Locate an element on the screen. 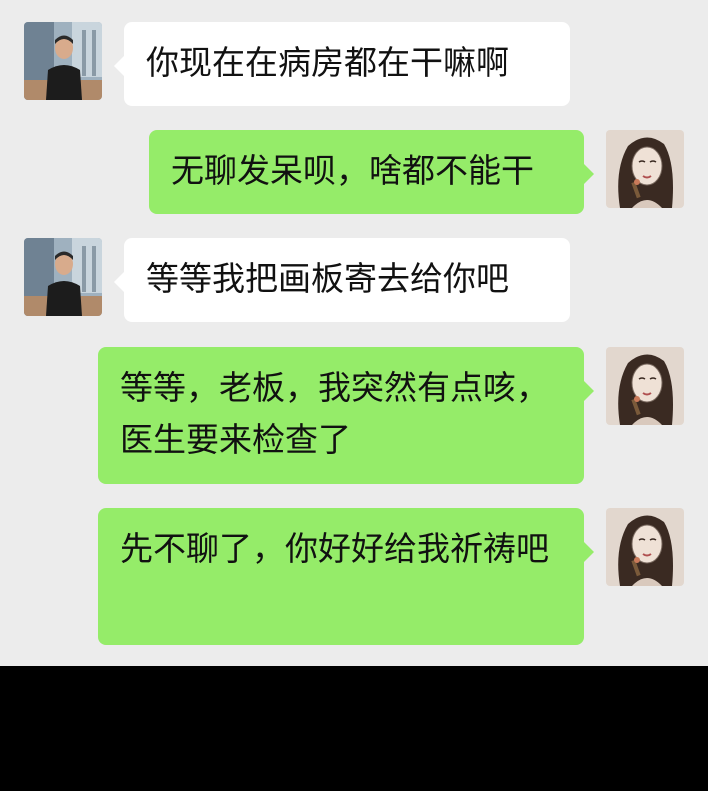 Image resolution: width=708 pixels, height=791 pixels. outgoing-message-bubble: 等等，老板，我突然有点咳，医生要来检查了 is located at coordinates (346, 415).